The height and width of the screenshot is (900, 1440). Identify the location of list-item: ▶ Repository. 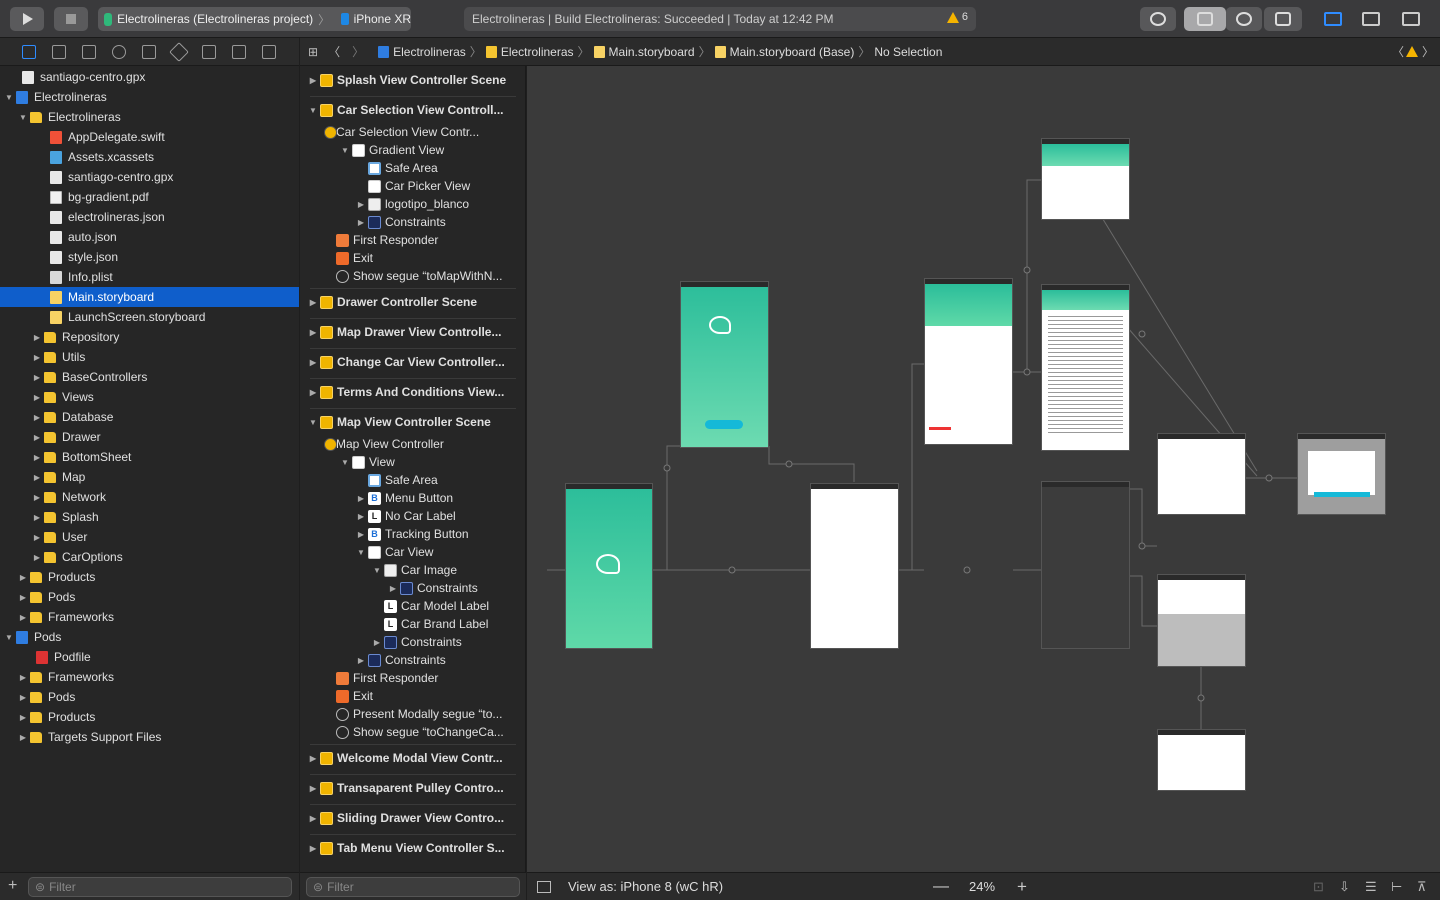
(149, 337).